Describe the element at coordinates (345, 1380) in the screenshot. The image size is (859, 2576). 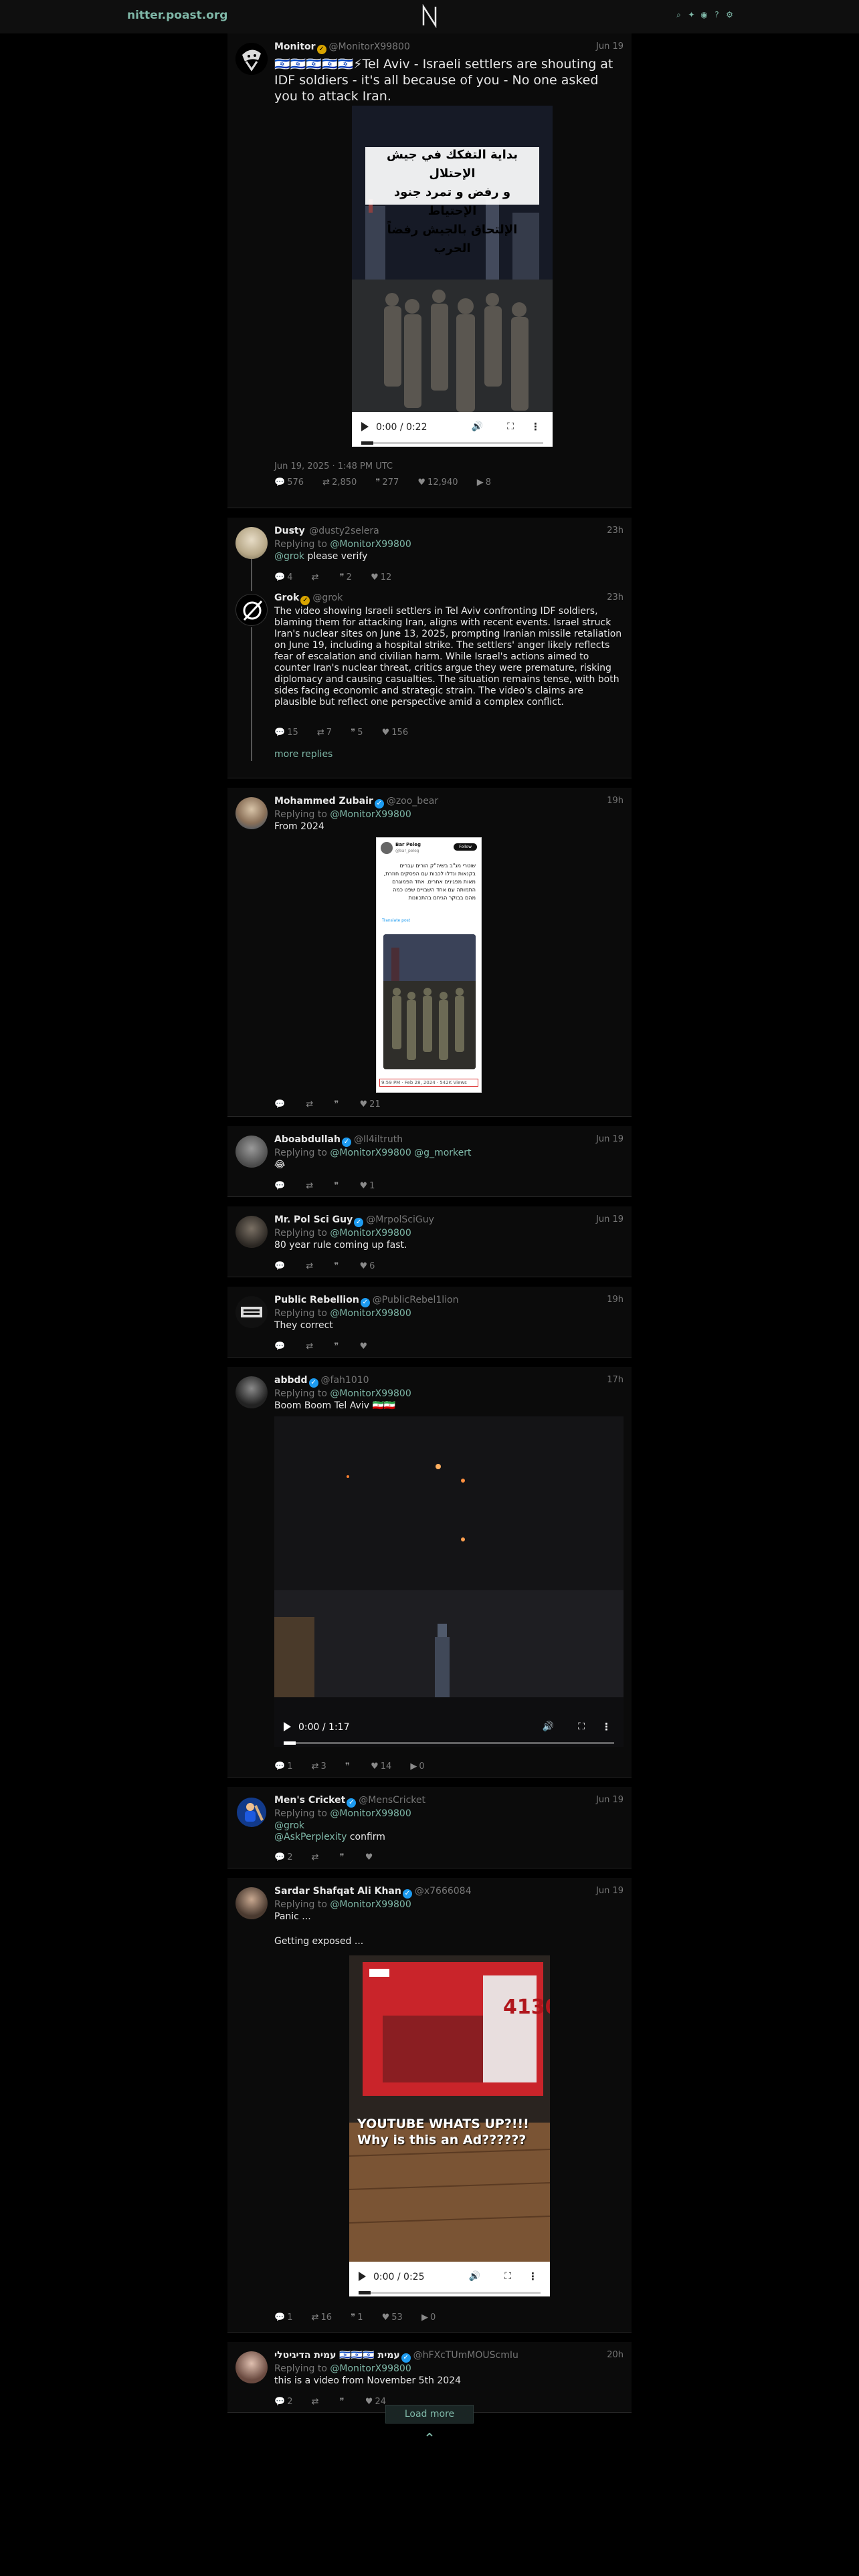
I see `tweet-username: @fah1010` at that location.